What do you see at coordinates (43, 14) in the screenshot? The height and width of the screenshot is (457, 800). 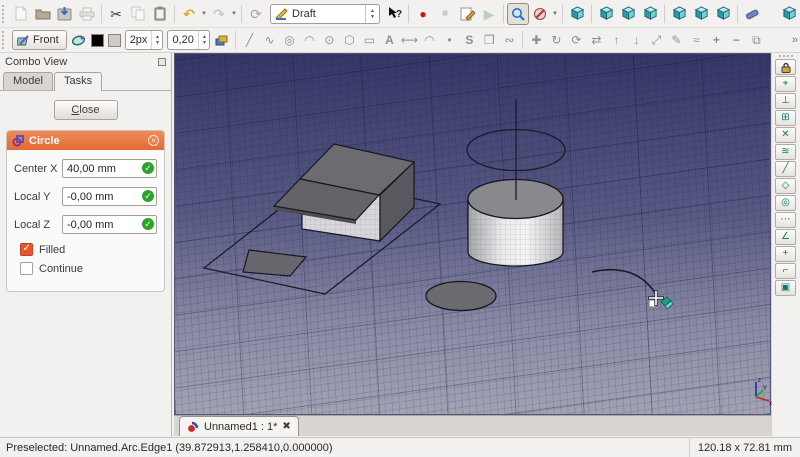 I see `open-document-icon` at bounding box center [43, 14].